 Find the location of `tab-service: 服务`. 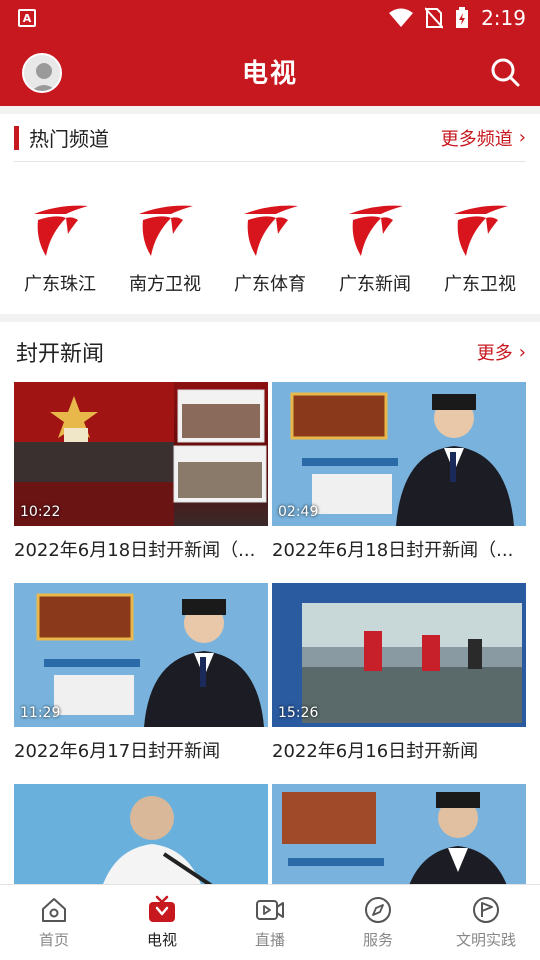

tab-service: 服务 is located at coordinates (378, 922).